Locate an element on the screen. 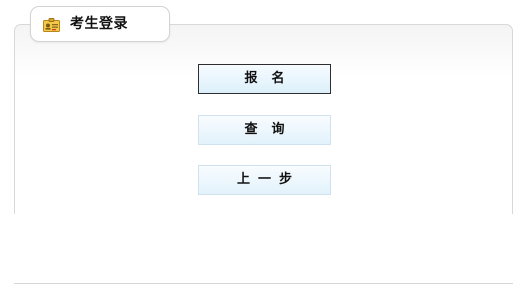 The height and width of the screenshot is (291, 523). query-button: 查询 is located at coordinates (264, 130).